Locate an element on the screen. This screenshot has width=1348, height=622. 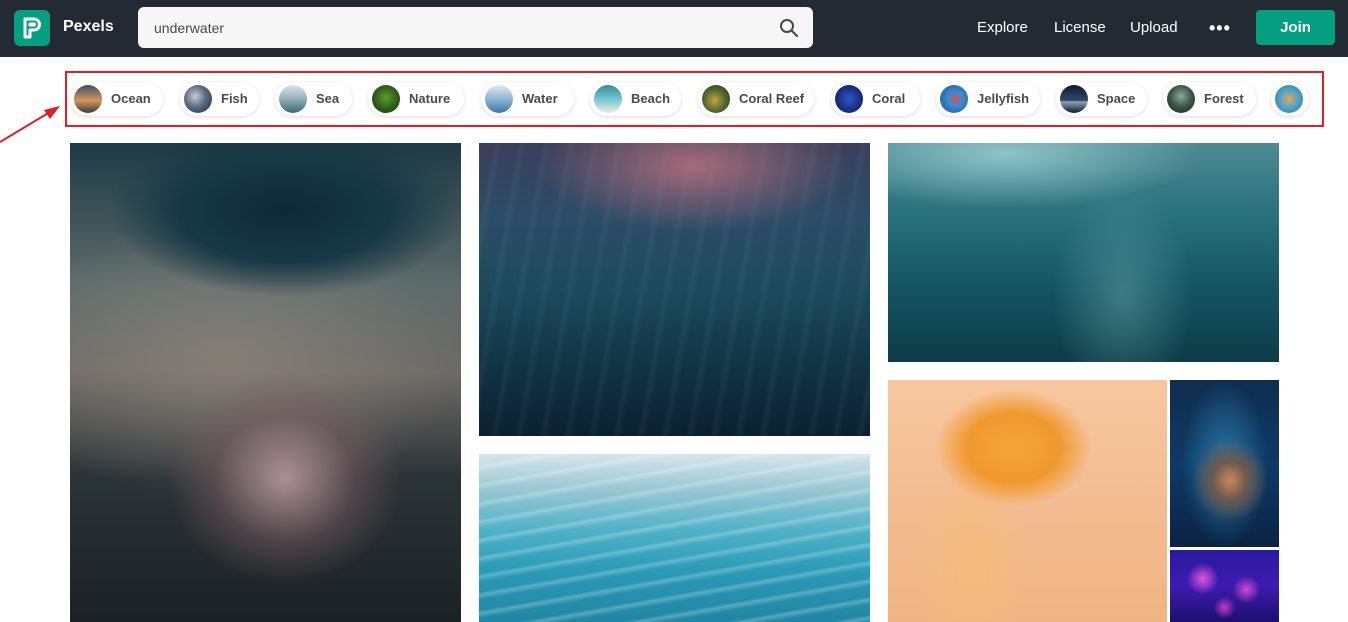
pexels-logo is located at coordinates (32, 28).